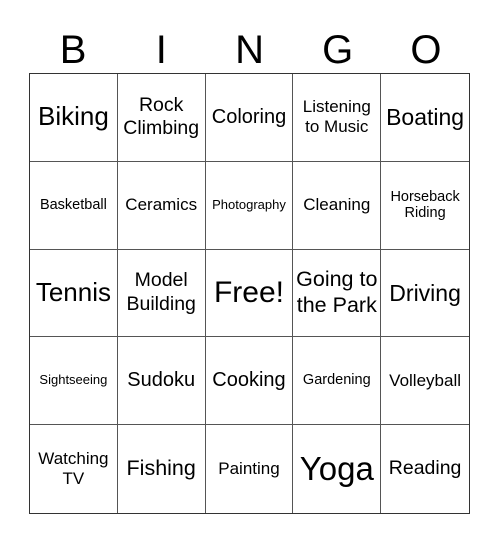 The width and height of the screenshot is (500, 544). Describe the element at coordinates (161, 205) in the screenshot. I see `bingo-cell: Ceramics` at that location.